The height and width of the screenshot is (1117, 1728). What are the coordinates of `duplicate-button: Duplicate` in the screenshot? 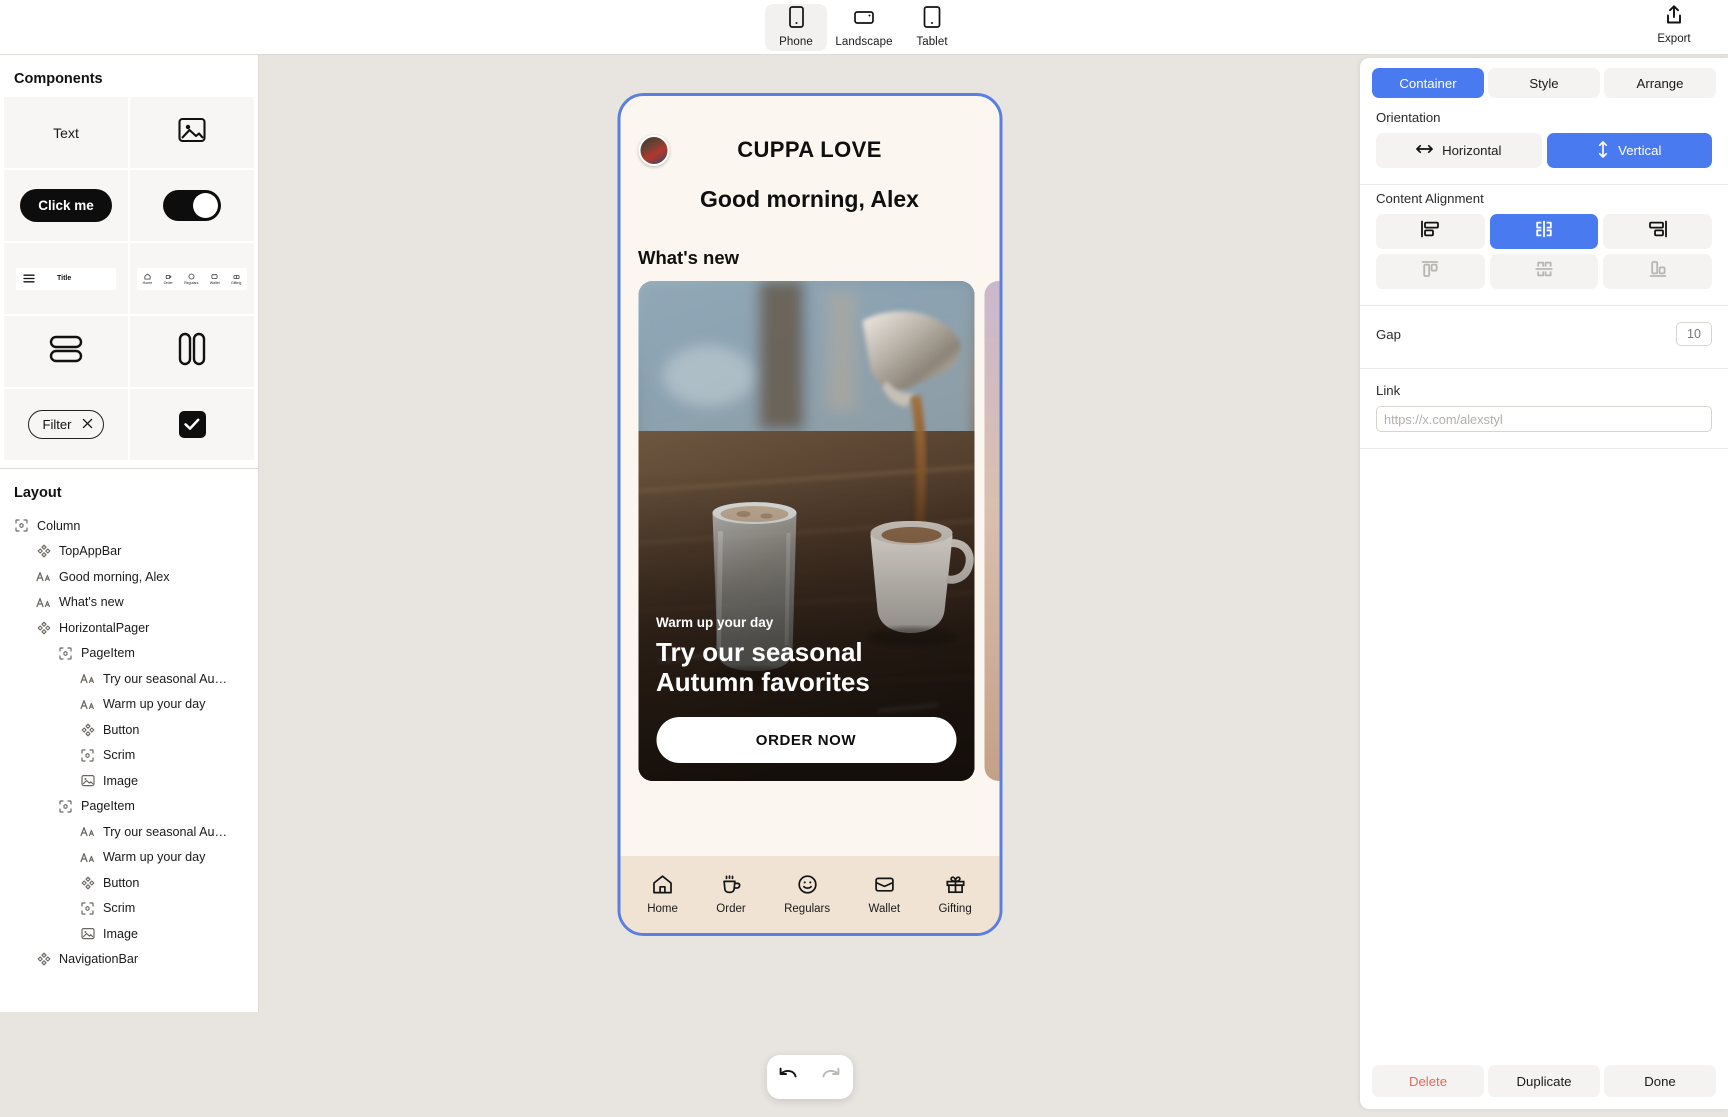 It's located at (1544, 1081).